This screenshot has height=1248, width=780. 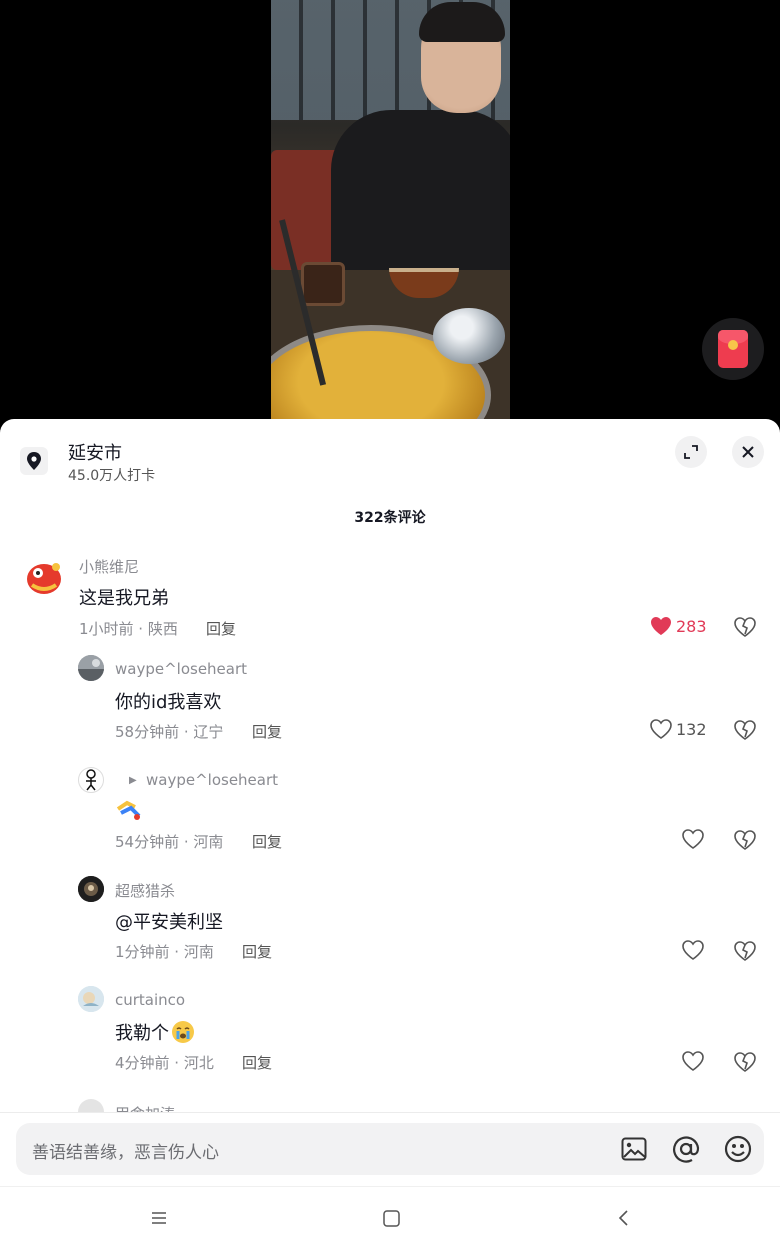 I want to click on mention-button, so click(x=686, y=1149).